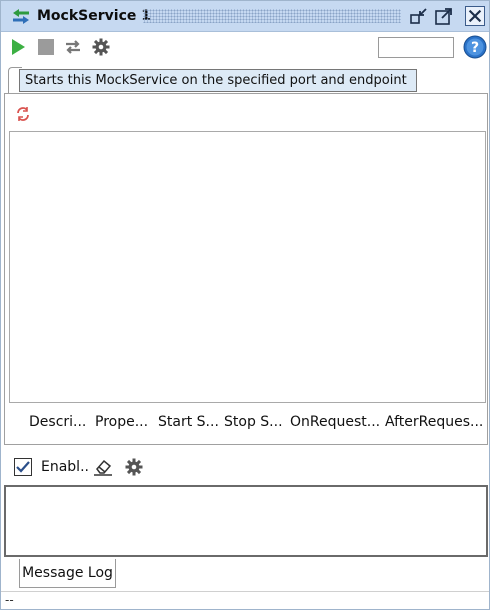  Describe the element at coordinates (245, 48) in the screenshot. I see `toolbar: ?` at that location.